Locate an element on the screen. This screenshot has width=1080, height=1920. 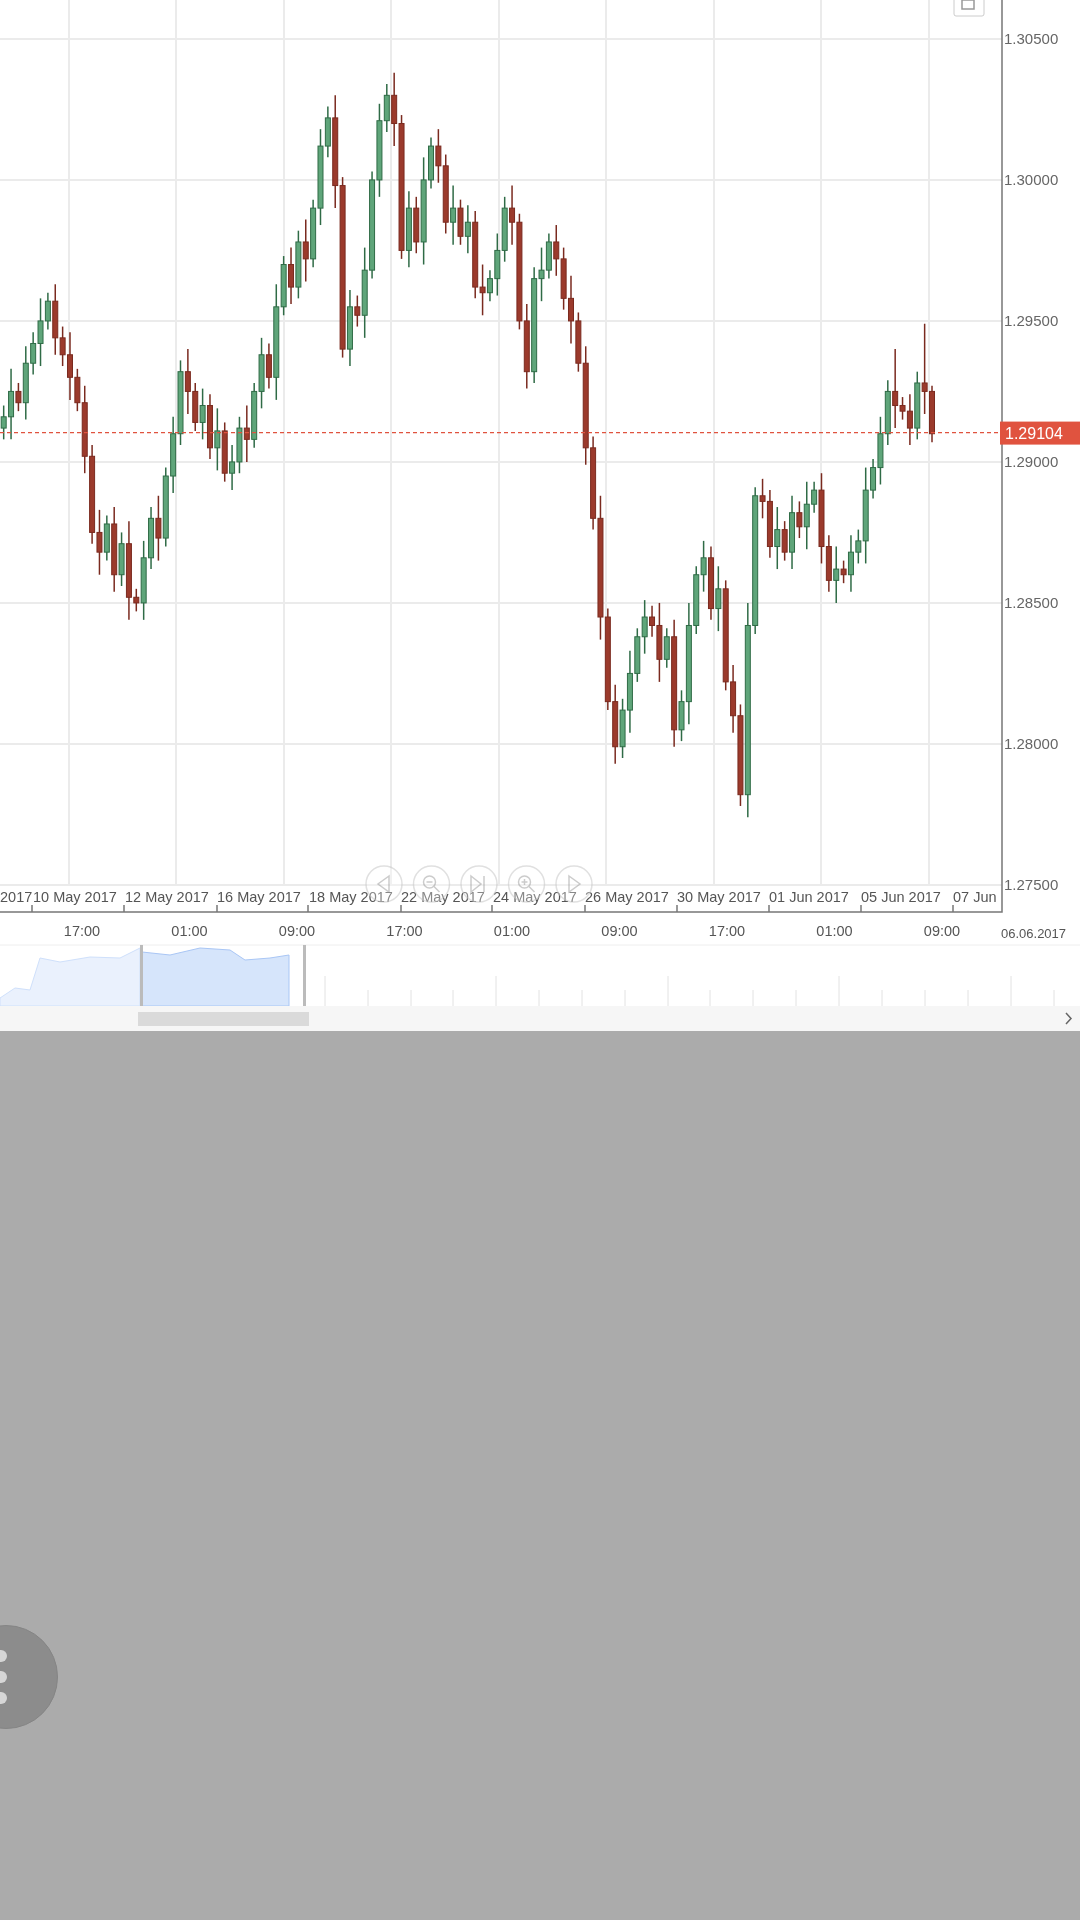
date-axis-label: 22 May 2017 is located at coordinates (443, 897).